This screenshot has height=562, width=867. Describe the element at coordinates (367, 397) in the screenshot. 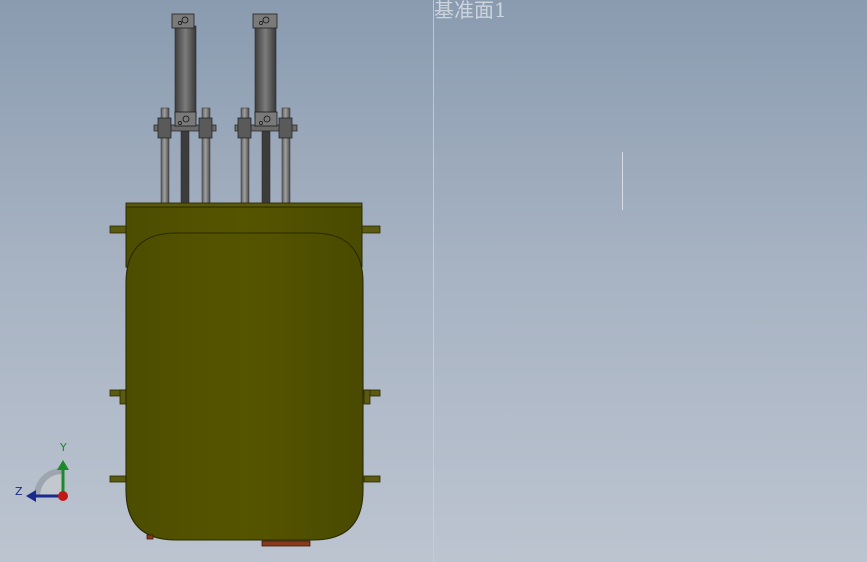

I see `lug-right-mid-tab` at that location.